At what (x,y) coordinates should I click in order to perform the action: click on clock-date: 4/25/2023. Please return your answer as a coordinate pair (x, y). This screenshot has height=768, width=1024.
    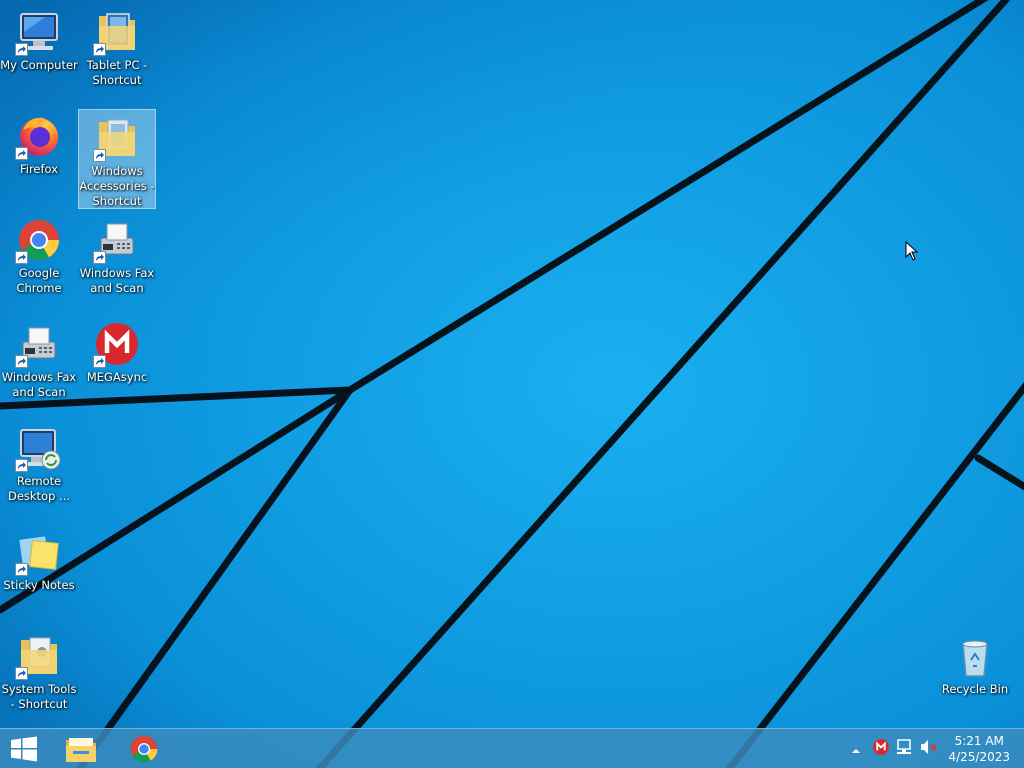
    Looking at the image, I should click on (979, 757).